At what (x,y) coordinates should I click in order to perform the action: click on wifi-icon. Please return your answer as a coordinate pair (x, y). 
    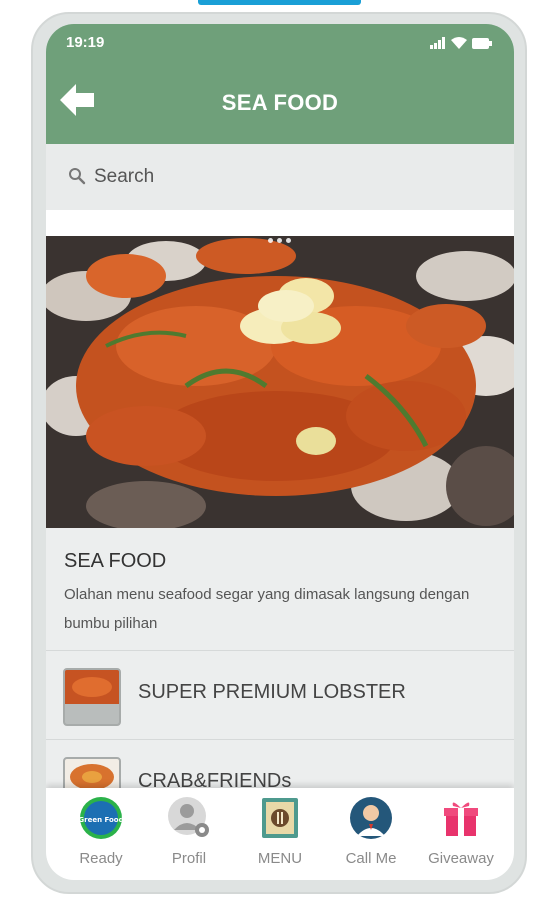
    Looking at the image, I should click on (459, 43).